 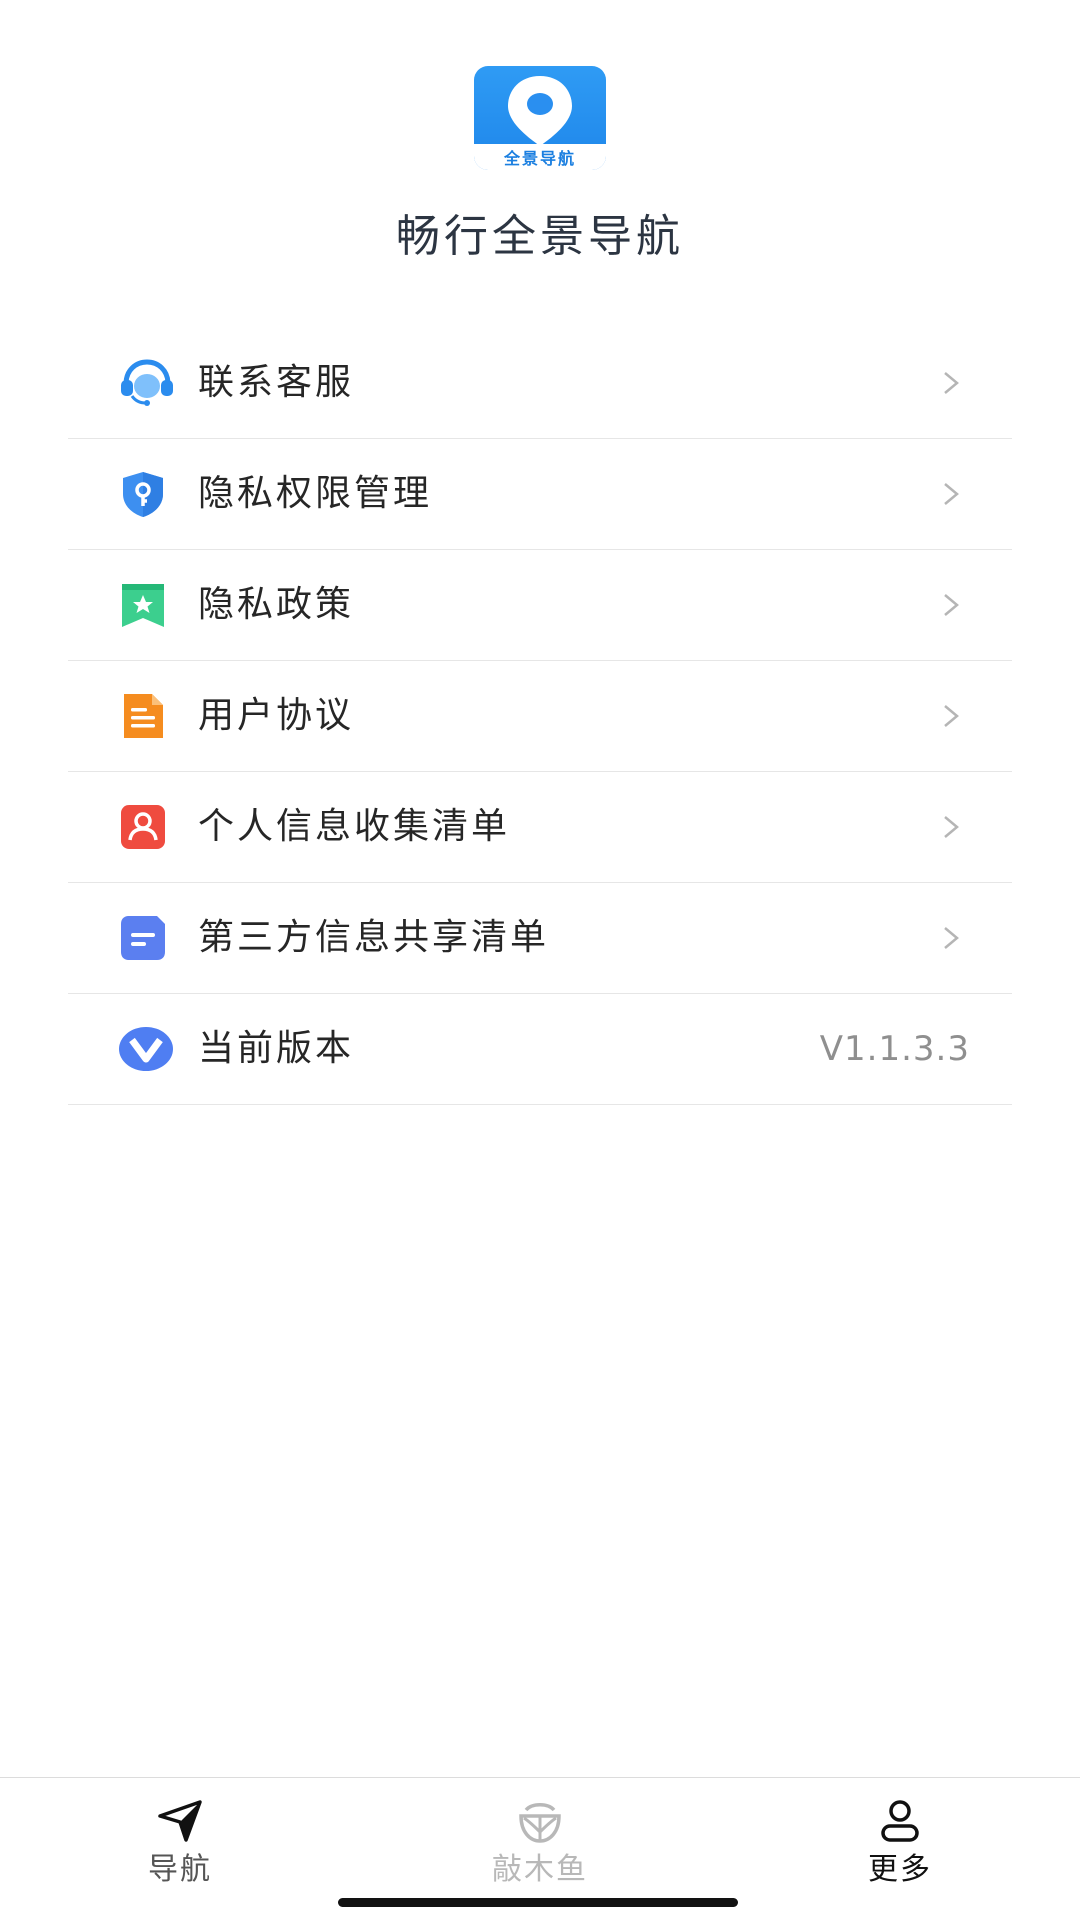 What do you see at coordinates (143, 827) in the screenshot?
I see `person-card-icon` at bounding box center [143, 827].